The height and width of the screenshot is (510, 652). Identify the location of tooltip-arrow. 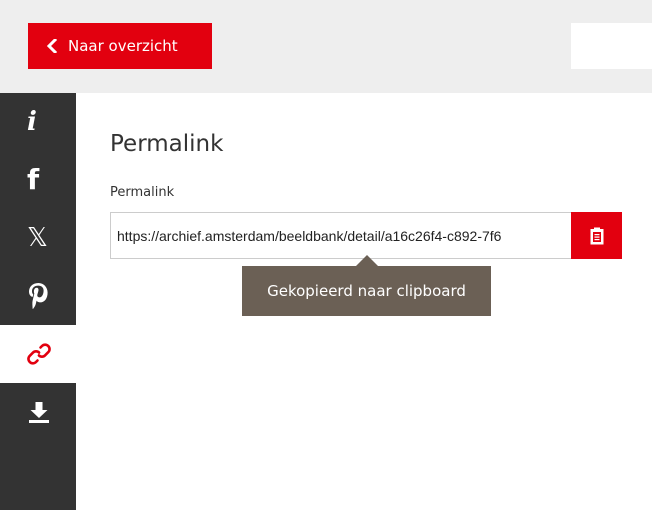
(367, 260).